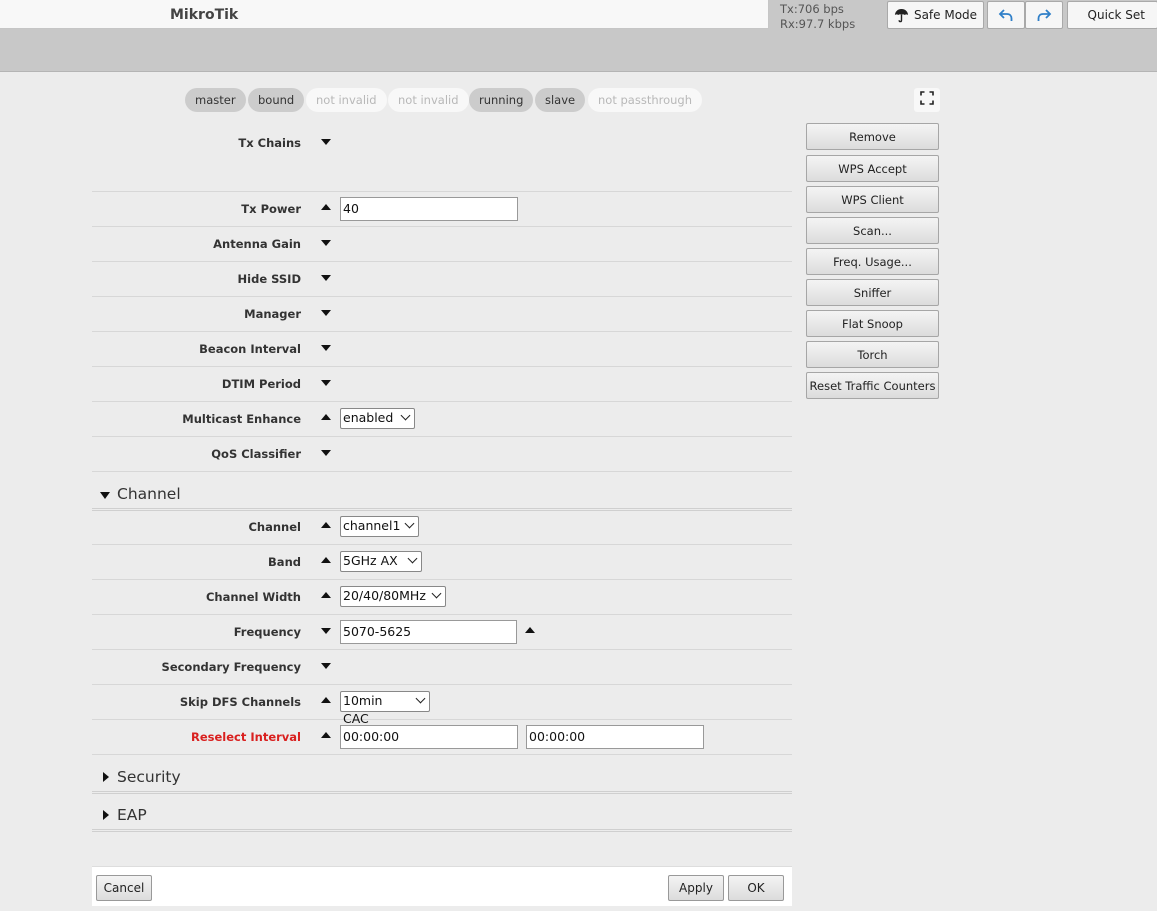  What do you see at coordinates (132, 815) in the screenshot?
I see `section-title-eap: EAP` at bounding box center [132, 815].